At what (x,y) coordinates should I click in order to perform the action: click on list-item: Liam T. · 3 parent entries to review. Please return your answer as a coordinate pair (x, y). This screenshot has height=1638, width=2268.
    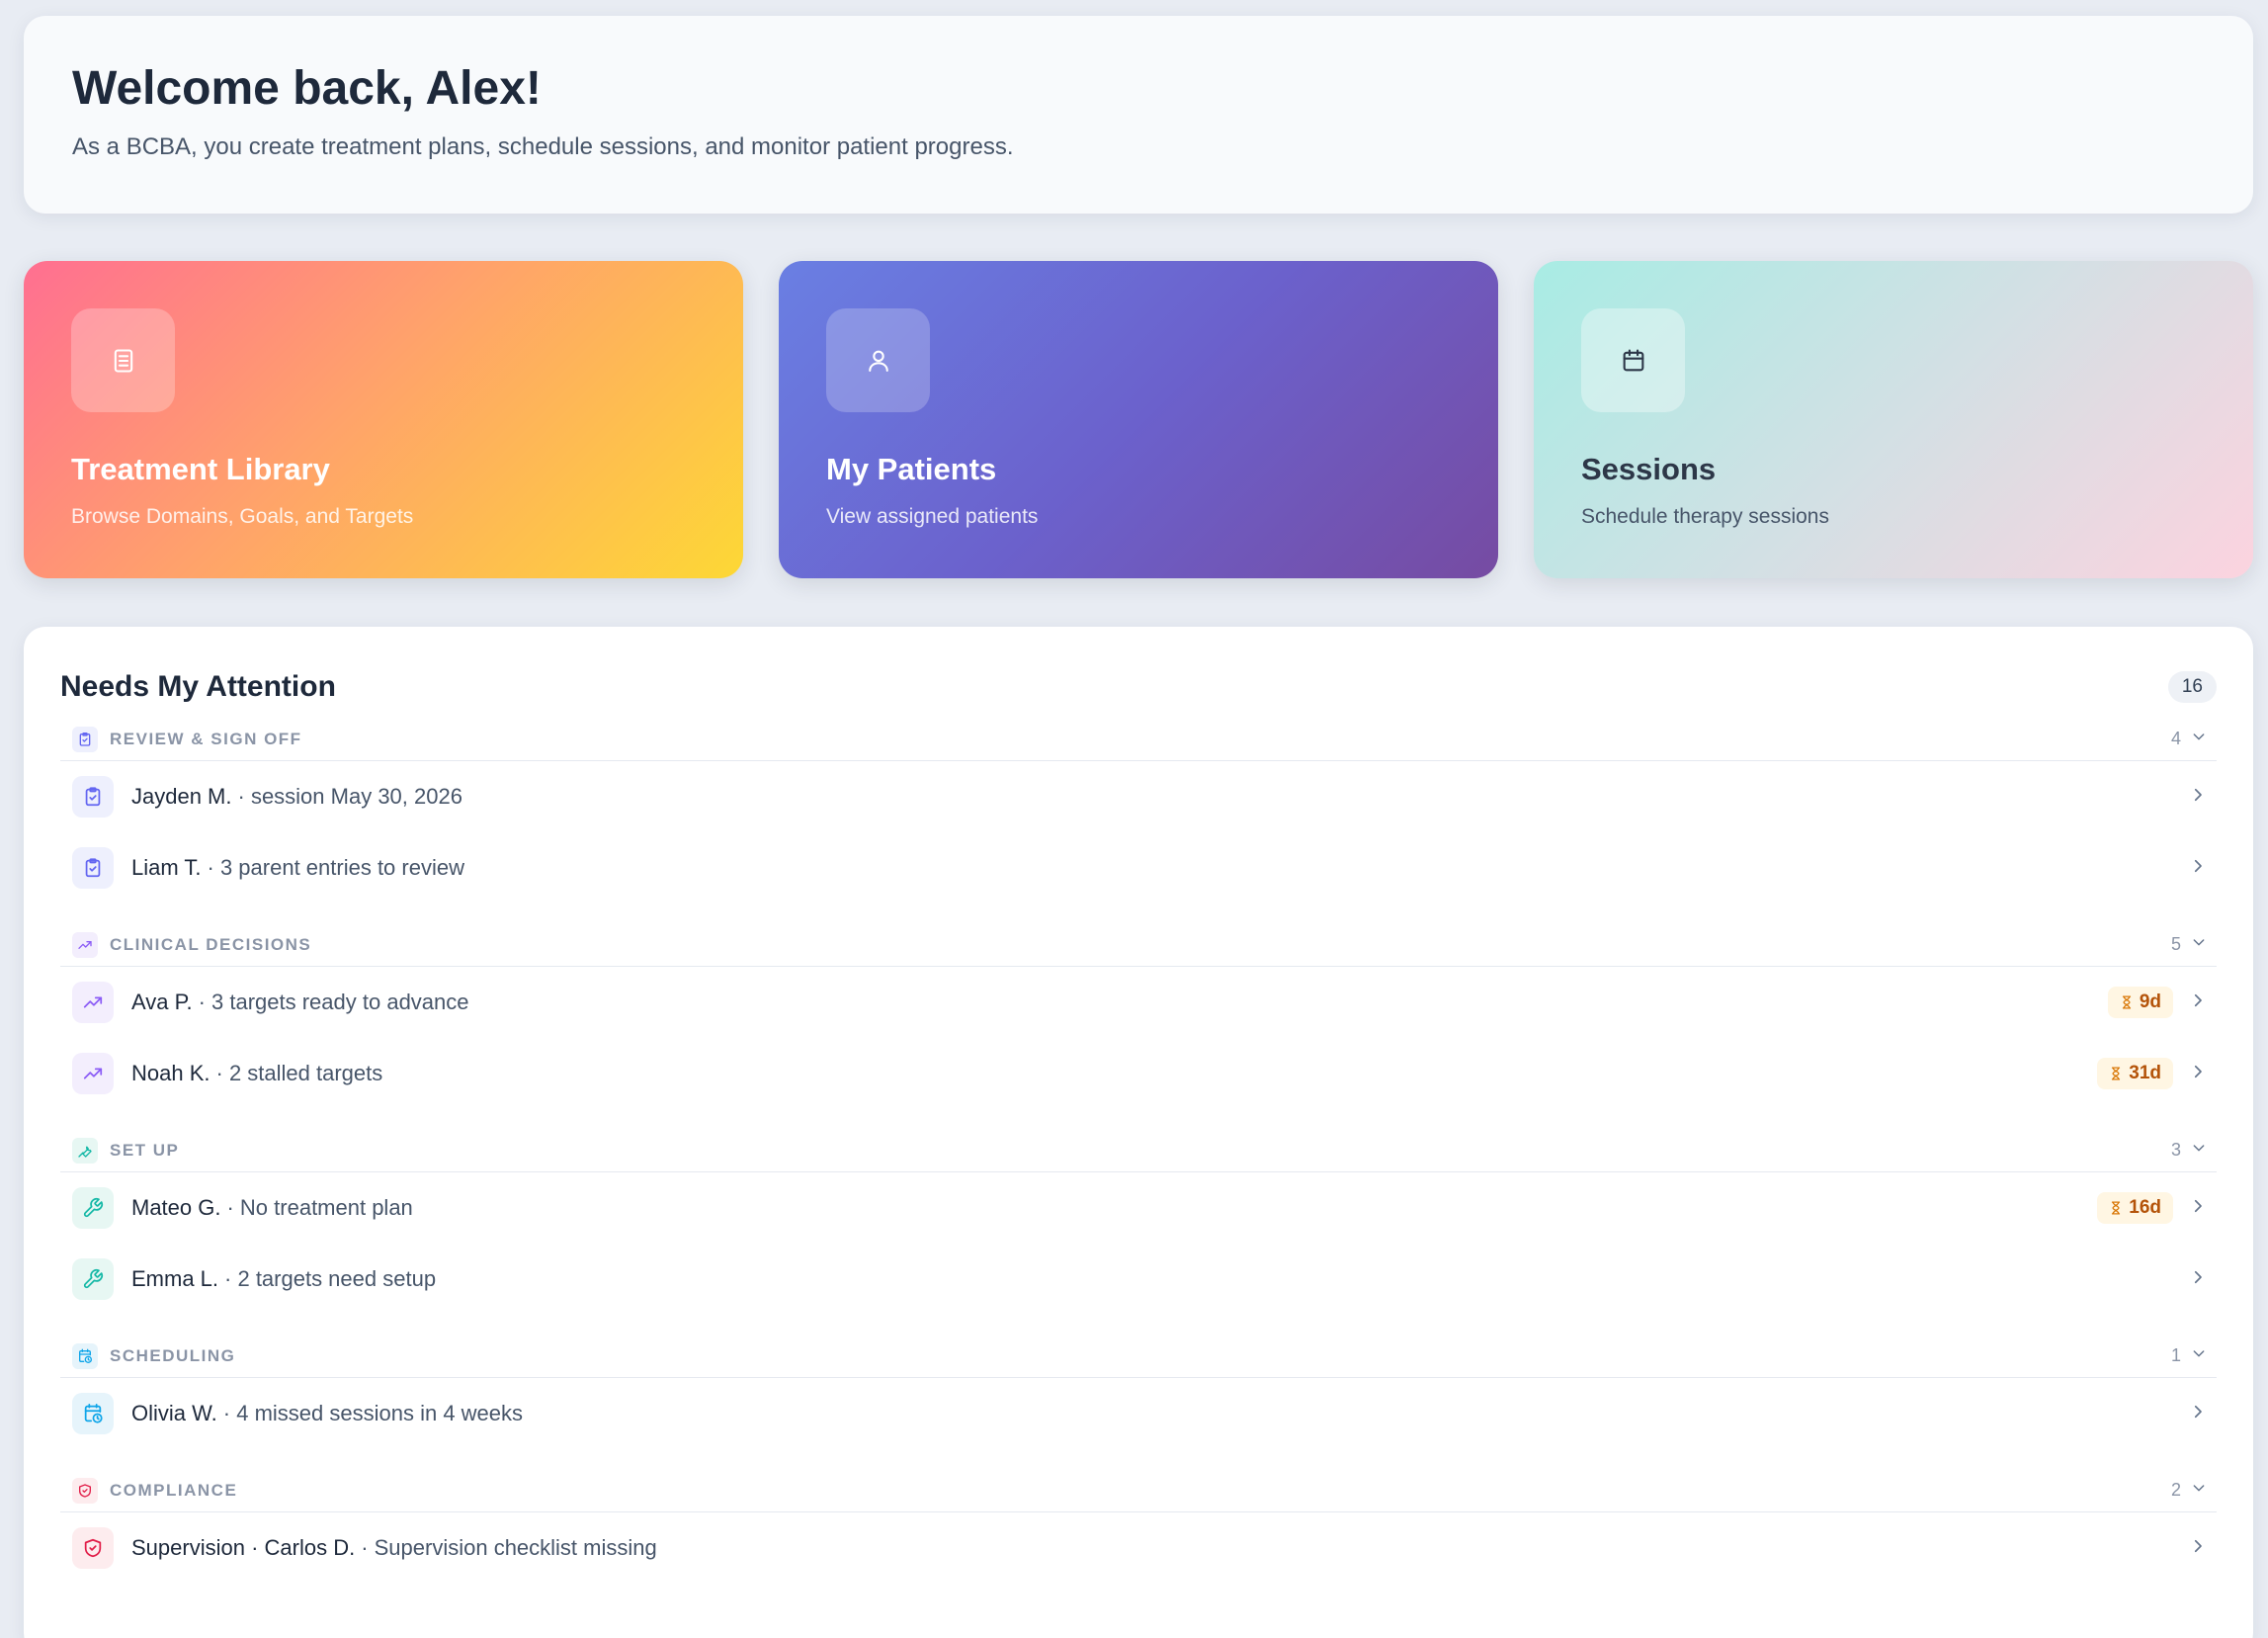
    Looking at the image, I should click on (1138, 868).